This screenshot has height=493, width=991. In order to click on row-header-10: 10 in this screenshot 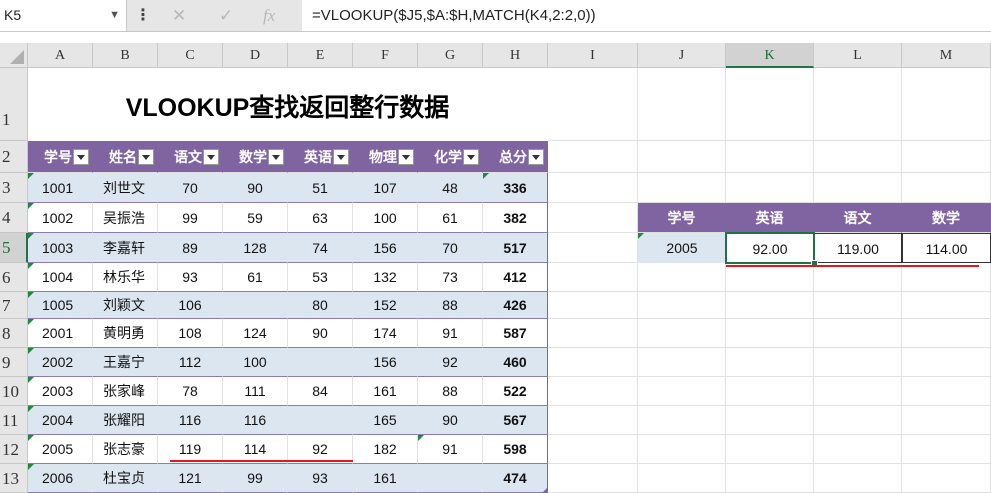, I will do `click(14, 391)`.